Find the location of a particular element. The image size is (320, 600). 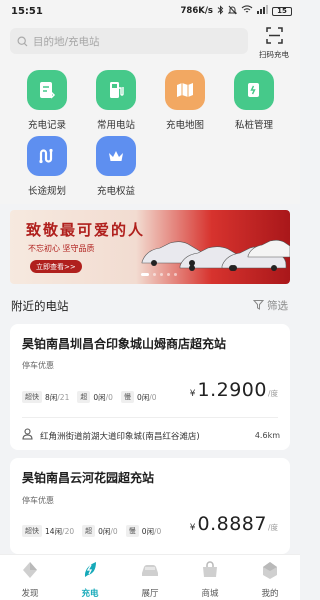

card-divider is located at coordinates (150, 417).